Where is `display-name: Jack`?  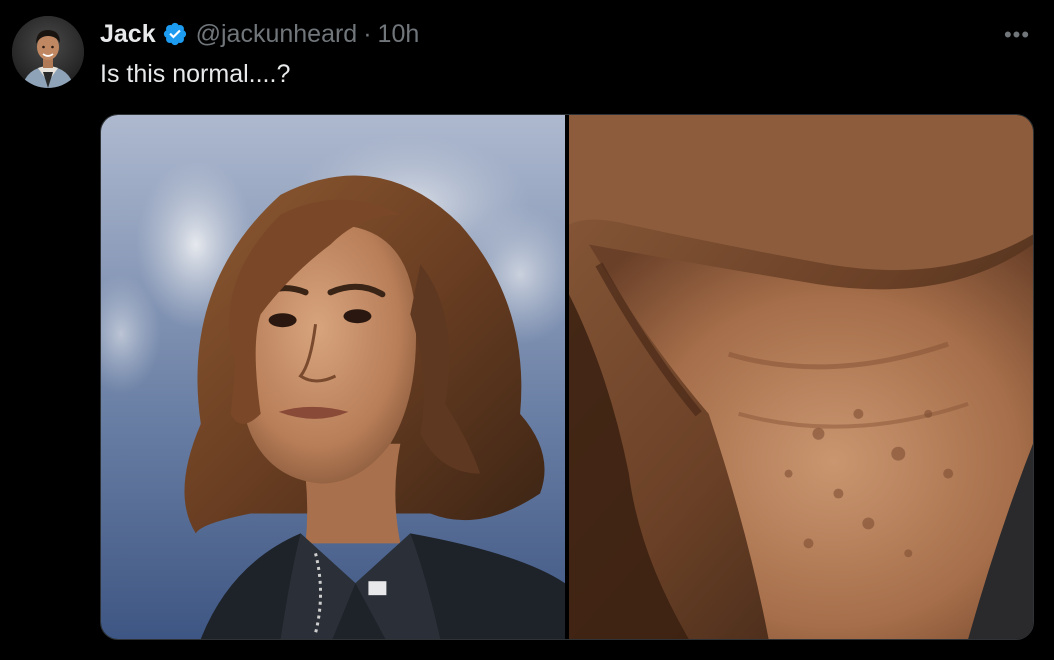
display-name: Jack is located at coordinates (128, 34).